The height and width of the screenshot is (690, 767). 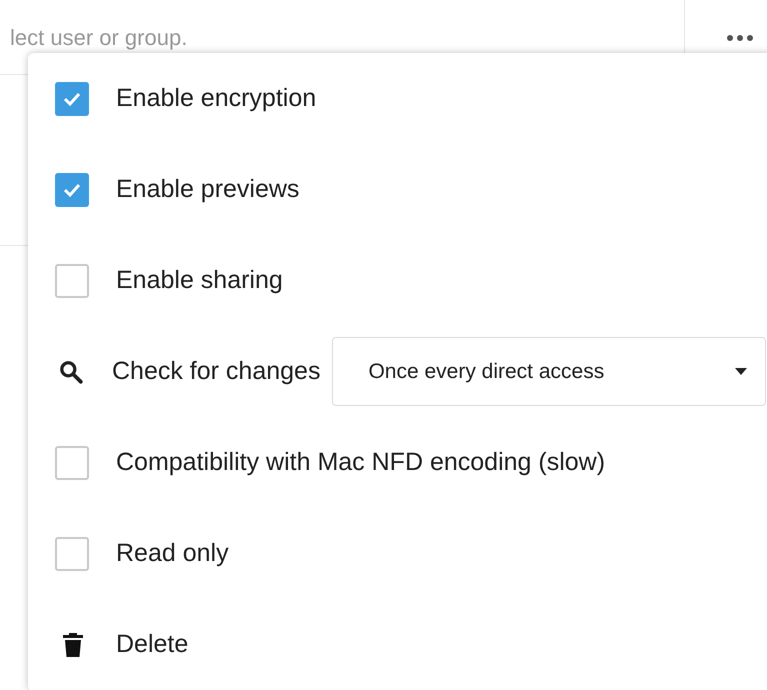 I want to click on caret-icon, so click(x=741, y=371).